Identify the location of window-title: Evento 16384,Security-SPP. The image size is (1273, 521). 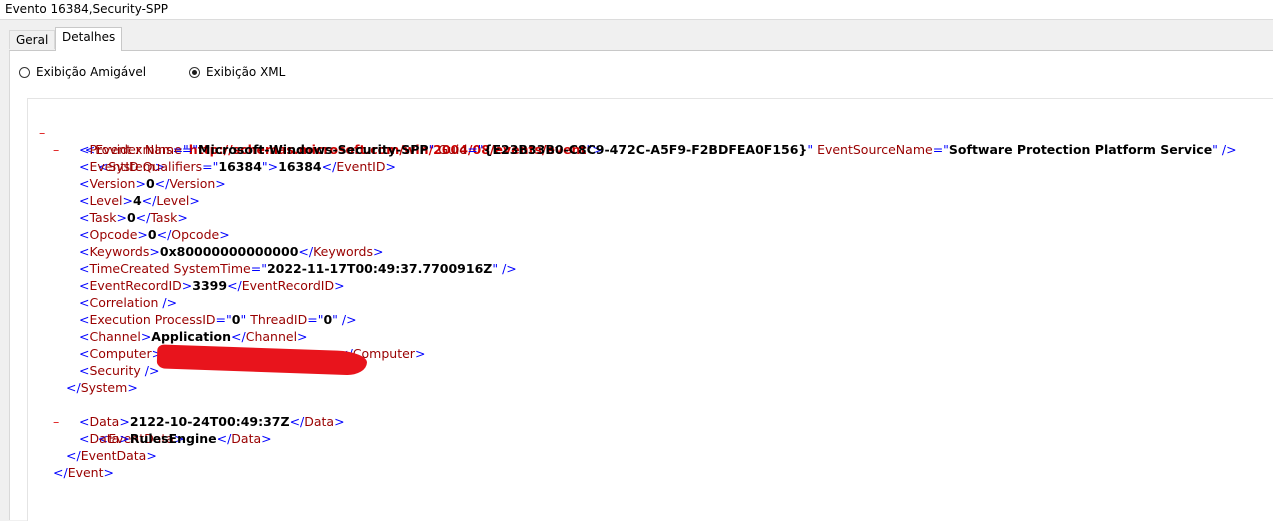
(87, 9).